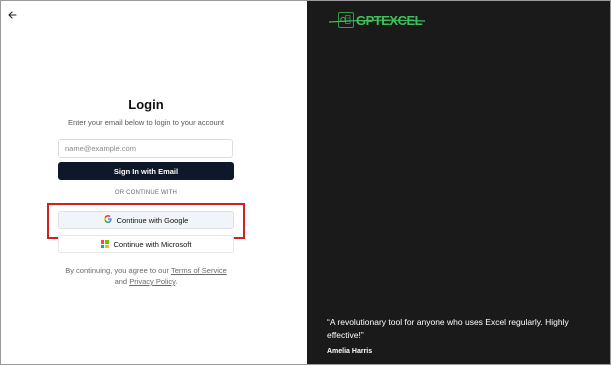 This screenshot has width=611, height=365. I want to click on google-icon, so click(107, 220).